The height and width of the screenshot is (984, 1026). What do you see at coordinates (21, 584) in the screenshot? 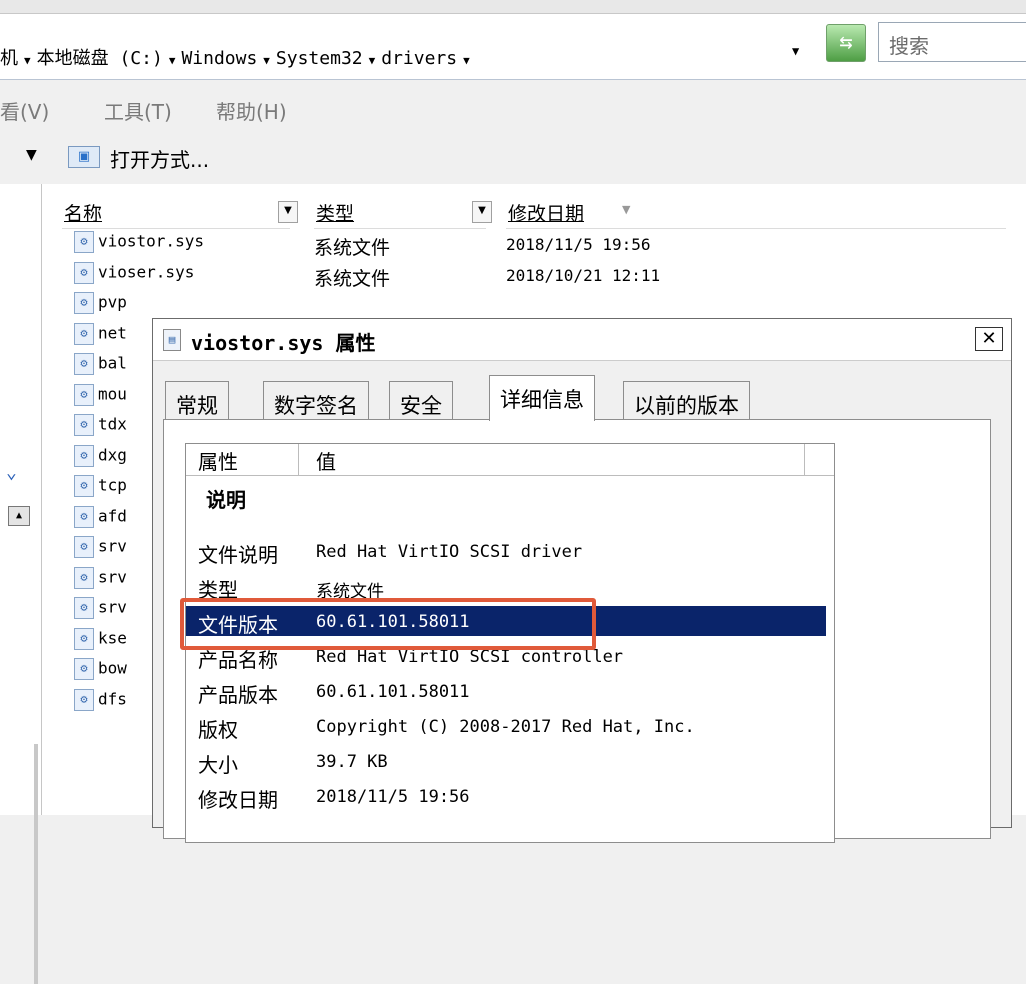
I see `navigation-pane: ⌄ ▲` at bounding box center [21, 584].